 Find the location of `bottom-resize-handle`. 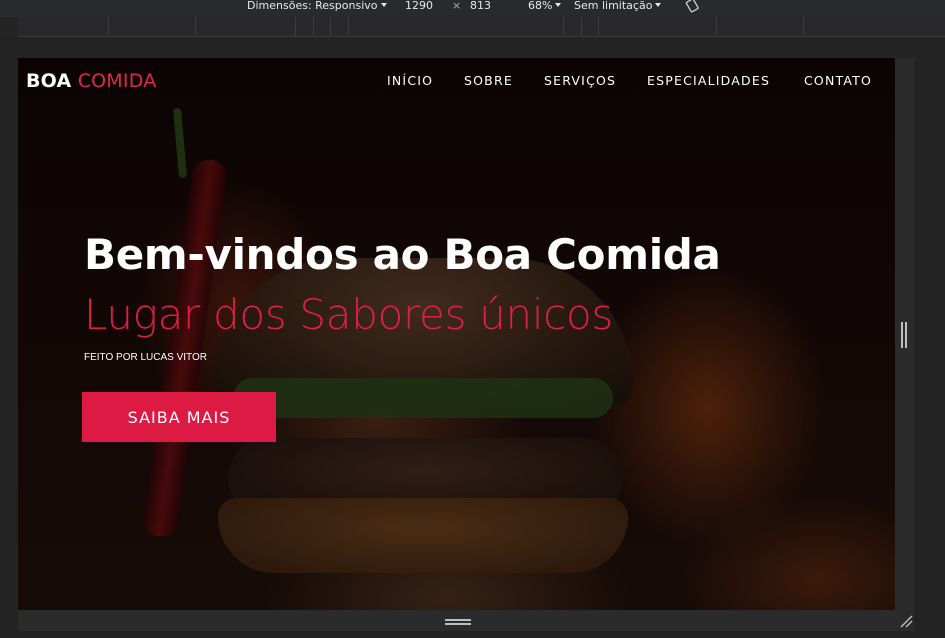

bottom-resize-handle is located at coordinates (458, 622).